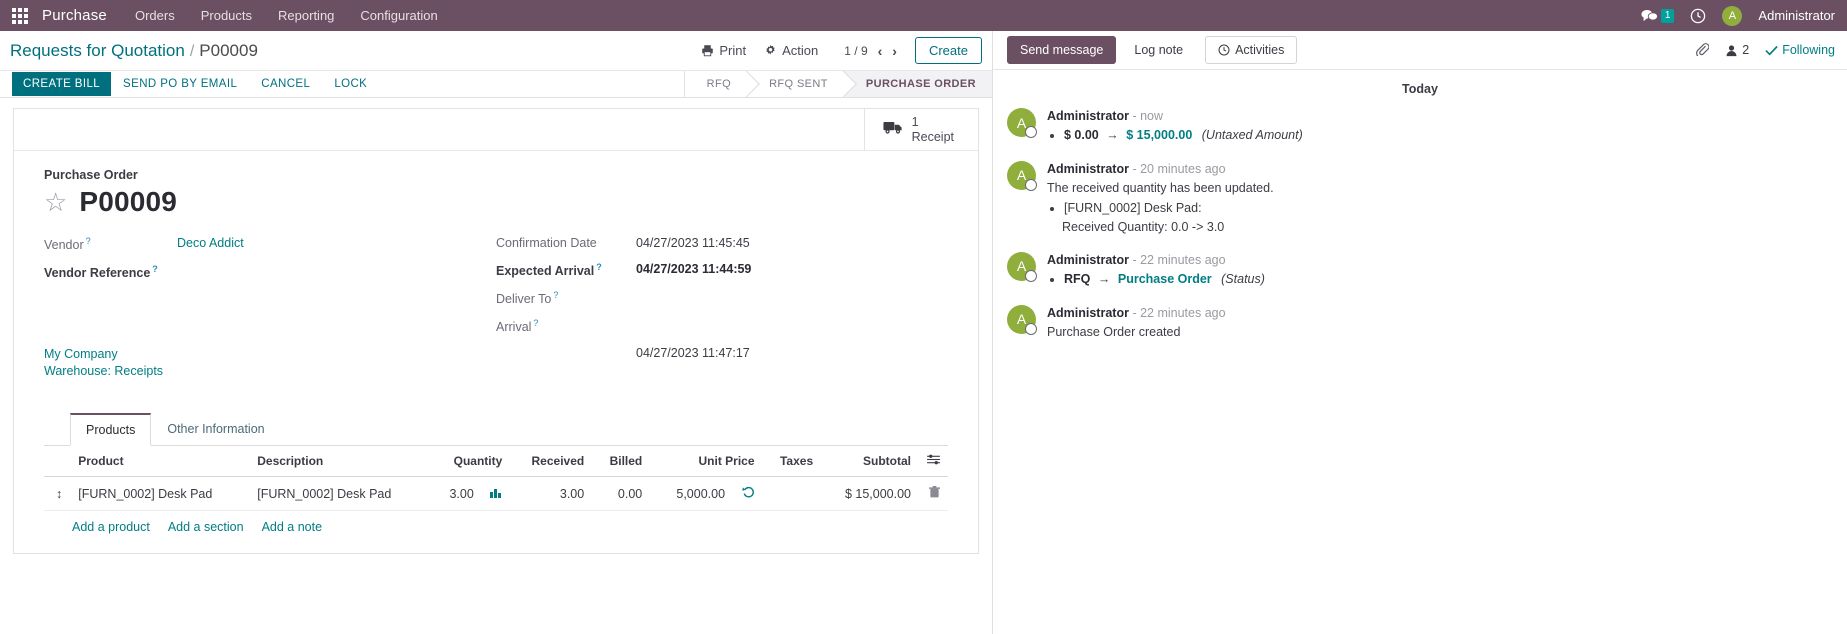 The width and height of the screenshot is (1847, 634). I want to click on notebook-tabs: Products Other Information, so click(496, 429).